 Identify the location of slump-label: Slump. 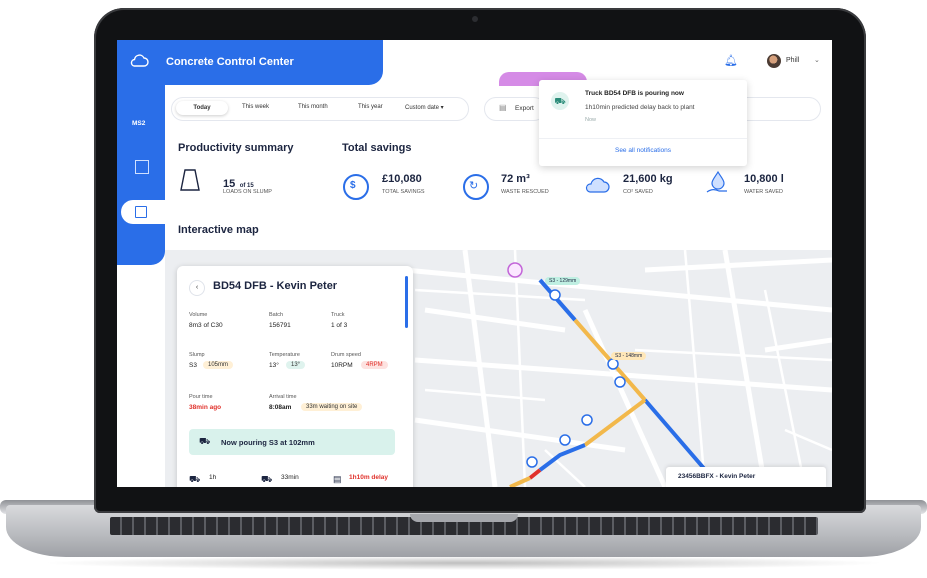
(197, 355).